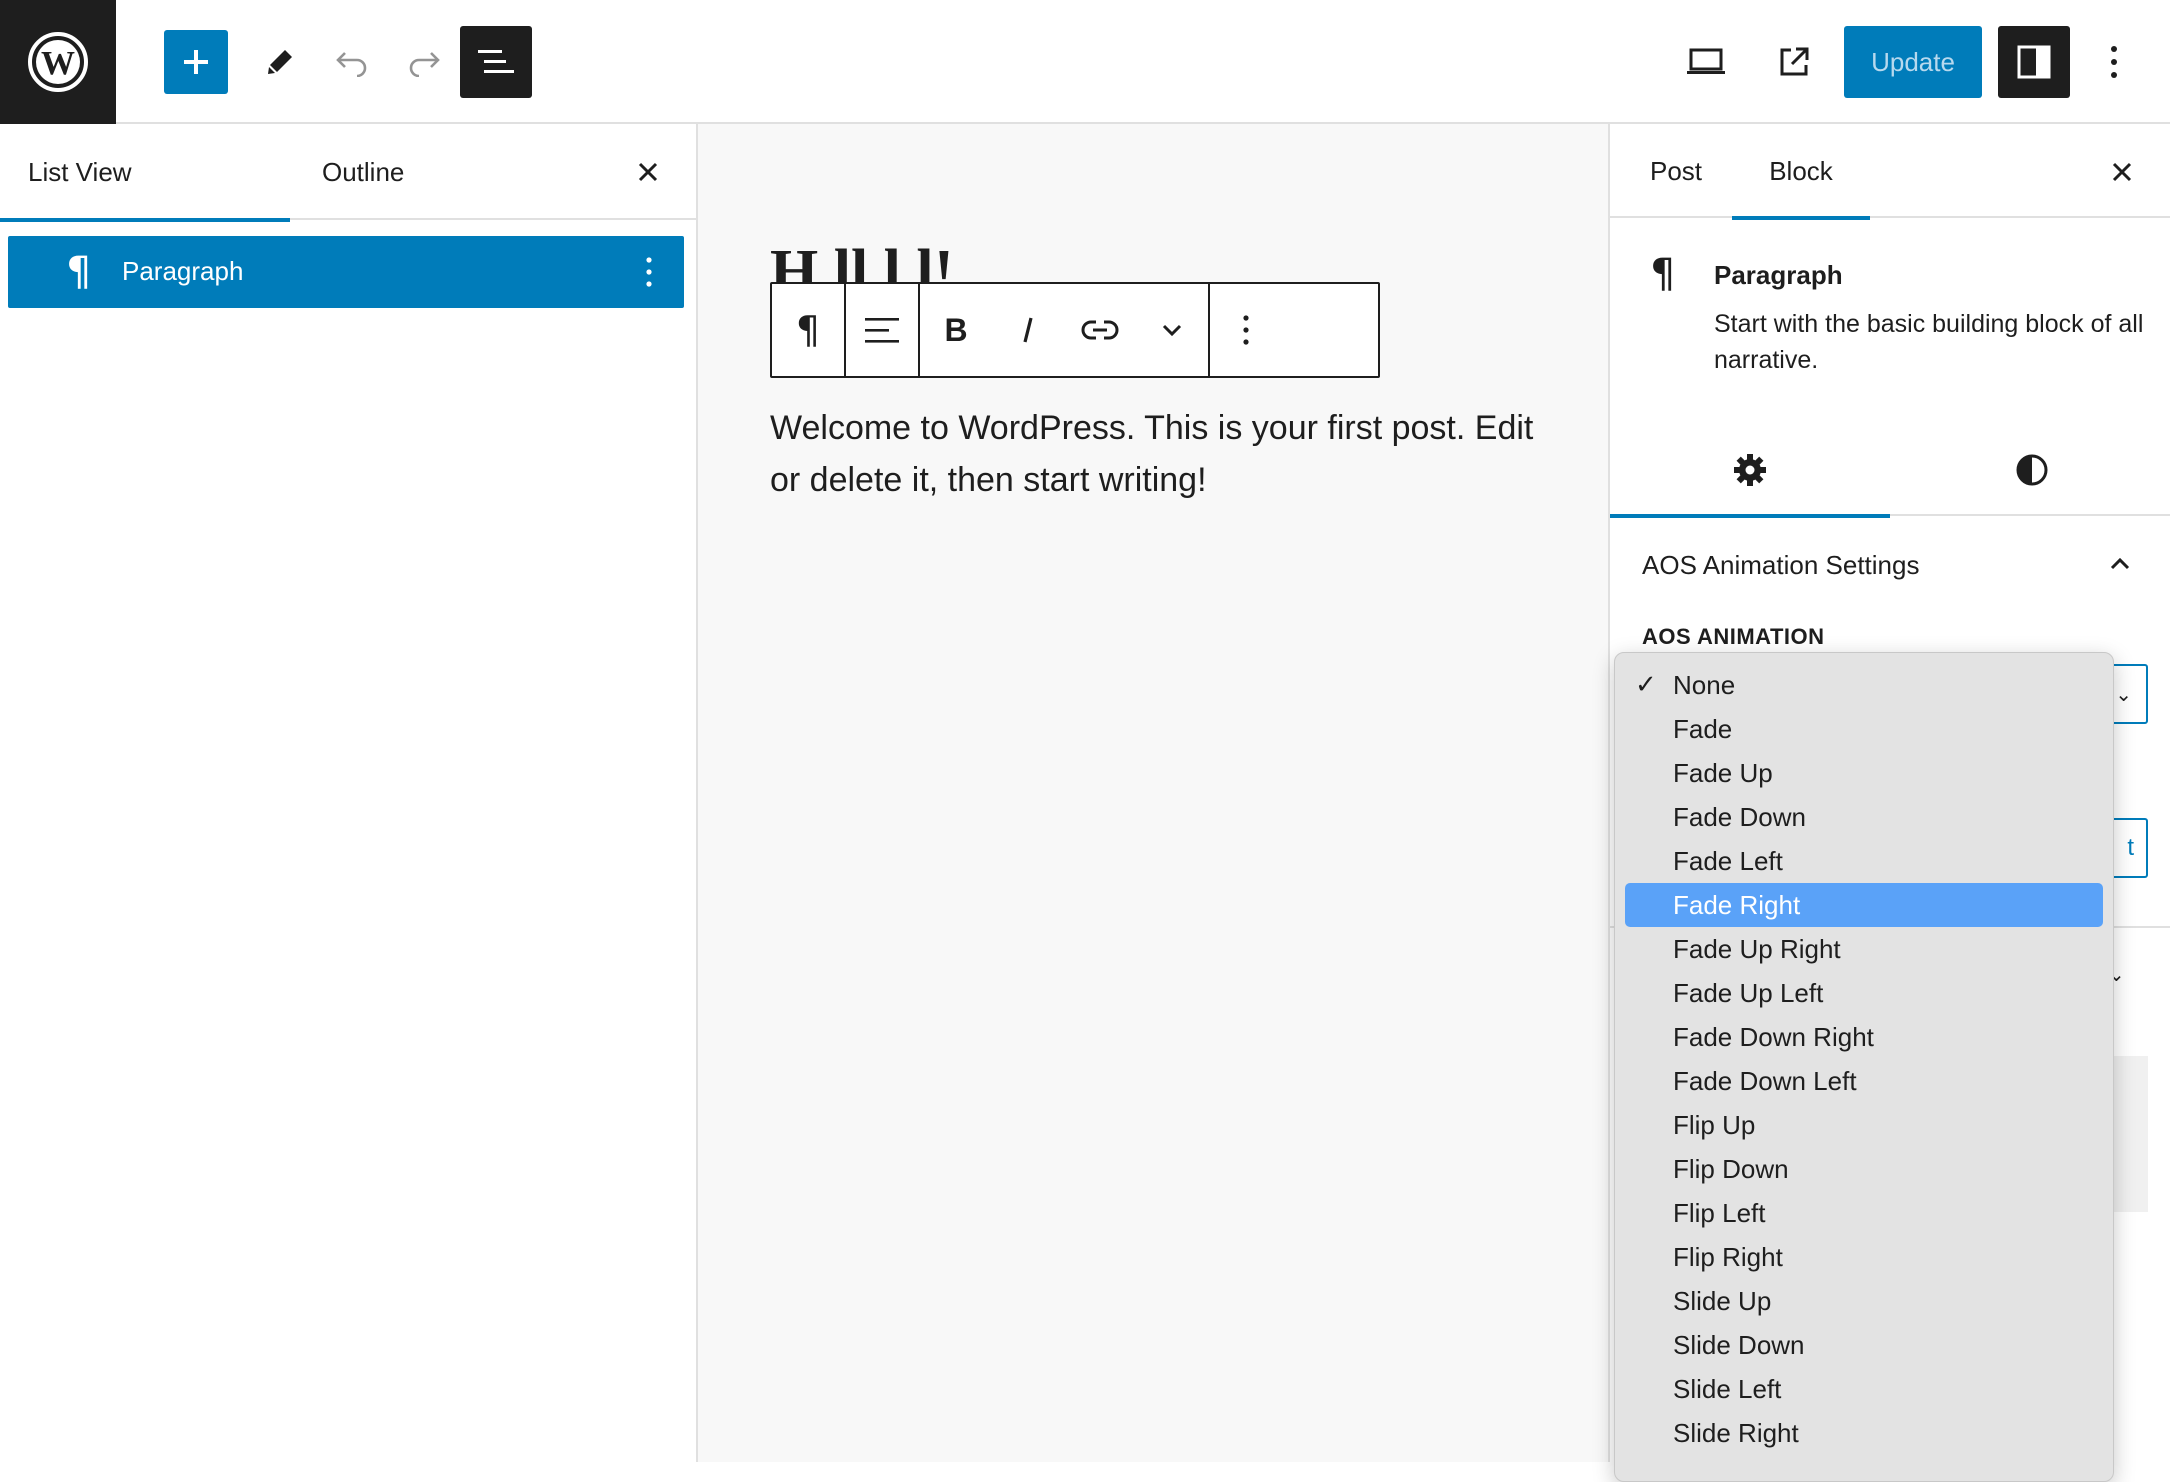 Image resolution: width=2170 pixels, height=1482 pixels. I want to click on dropdown-option: Flip Left, so click(1864, 1213).